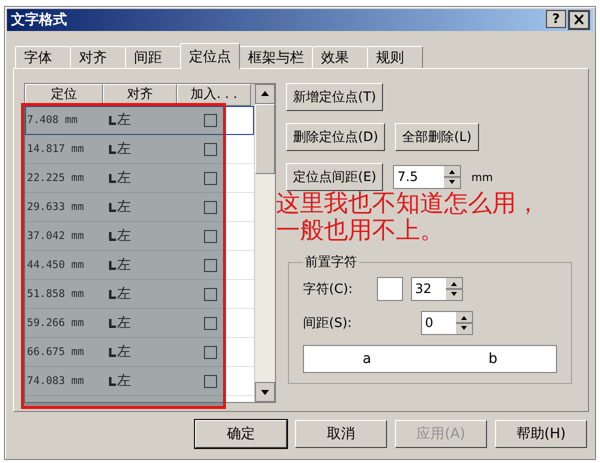 This screenshot has width=600, height=463. Describe the element at coordinates (335, 177) in the screenshot. I see `tab-spacing-button: 定位点间距(E)` at that location.